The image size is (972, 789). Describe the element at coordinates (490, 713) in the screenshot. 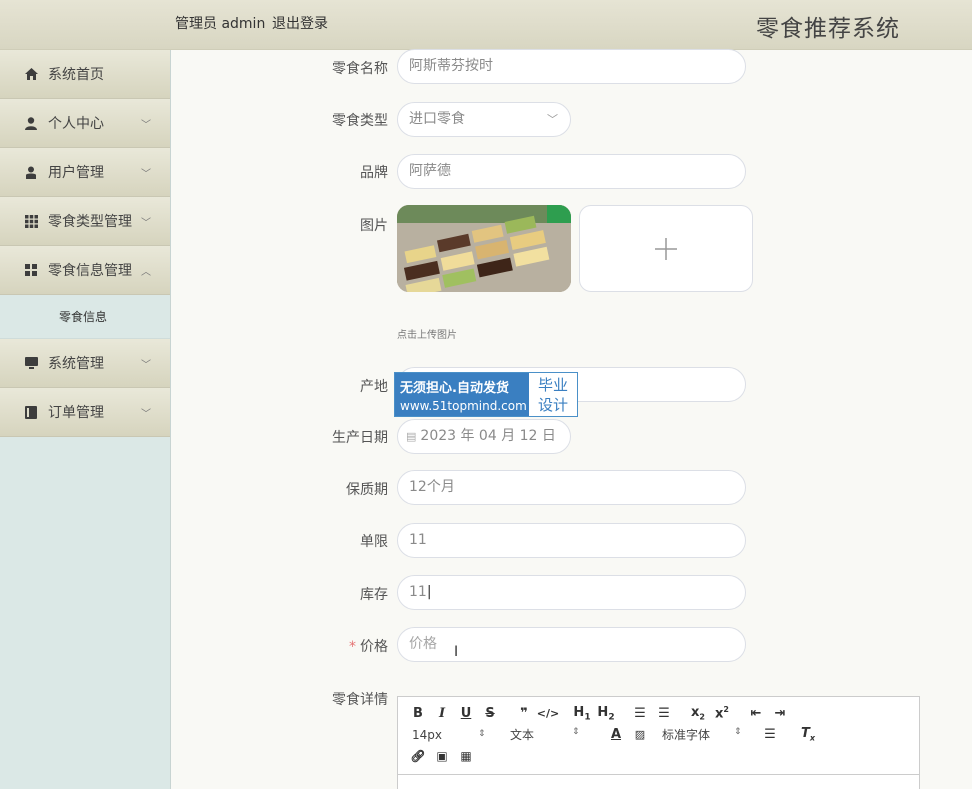

I see `strike-button: S` at that location.